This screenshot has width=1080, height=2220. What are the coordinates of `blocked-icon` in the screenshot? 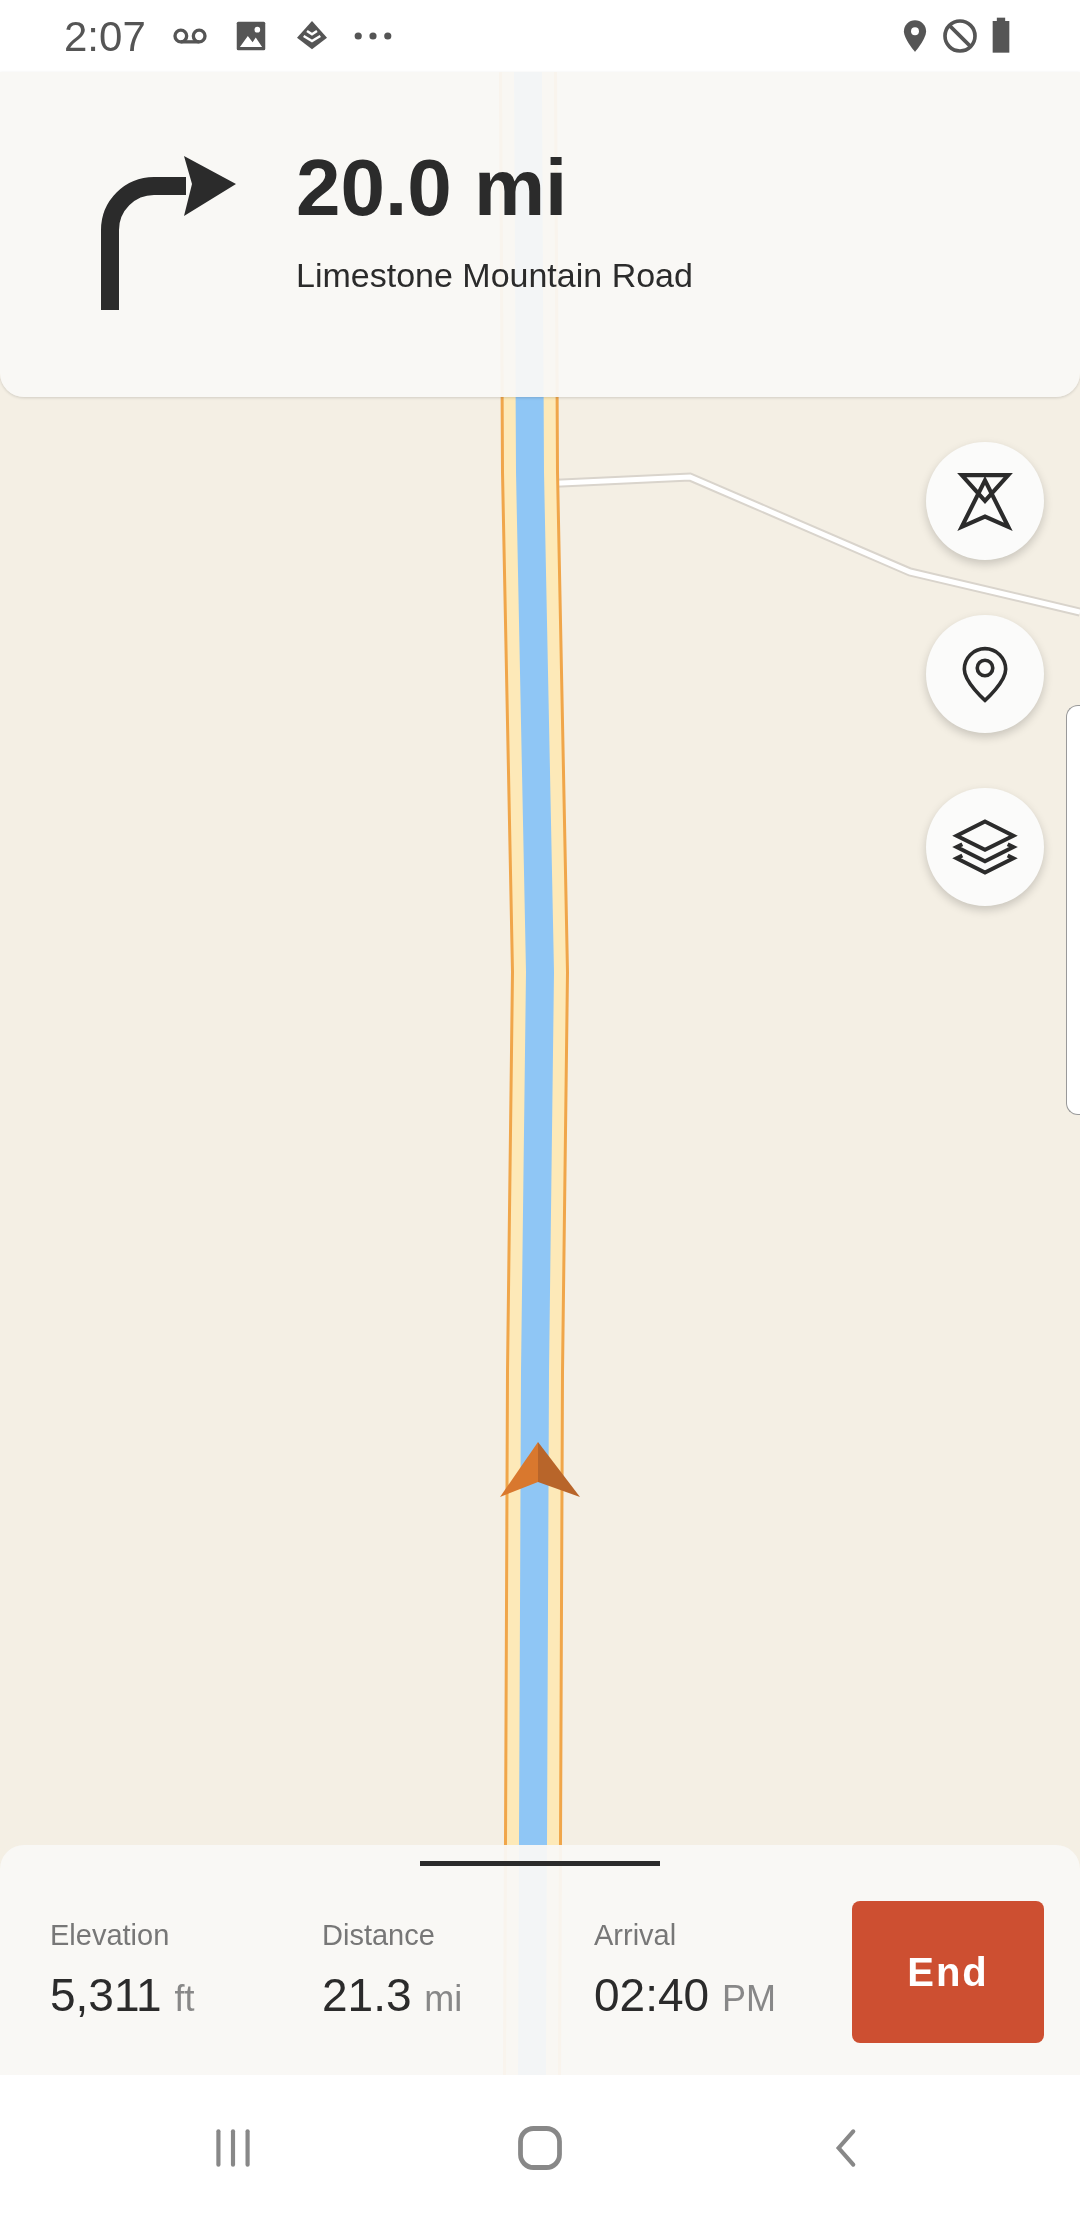 It's located at (960, 36).